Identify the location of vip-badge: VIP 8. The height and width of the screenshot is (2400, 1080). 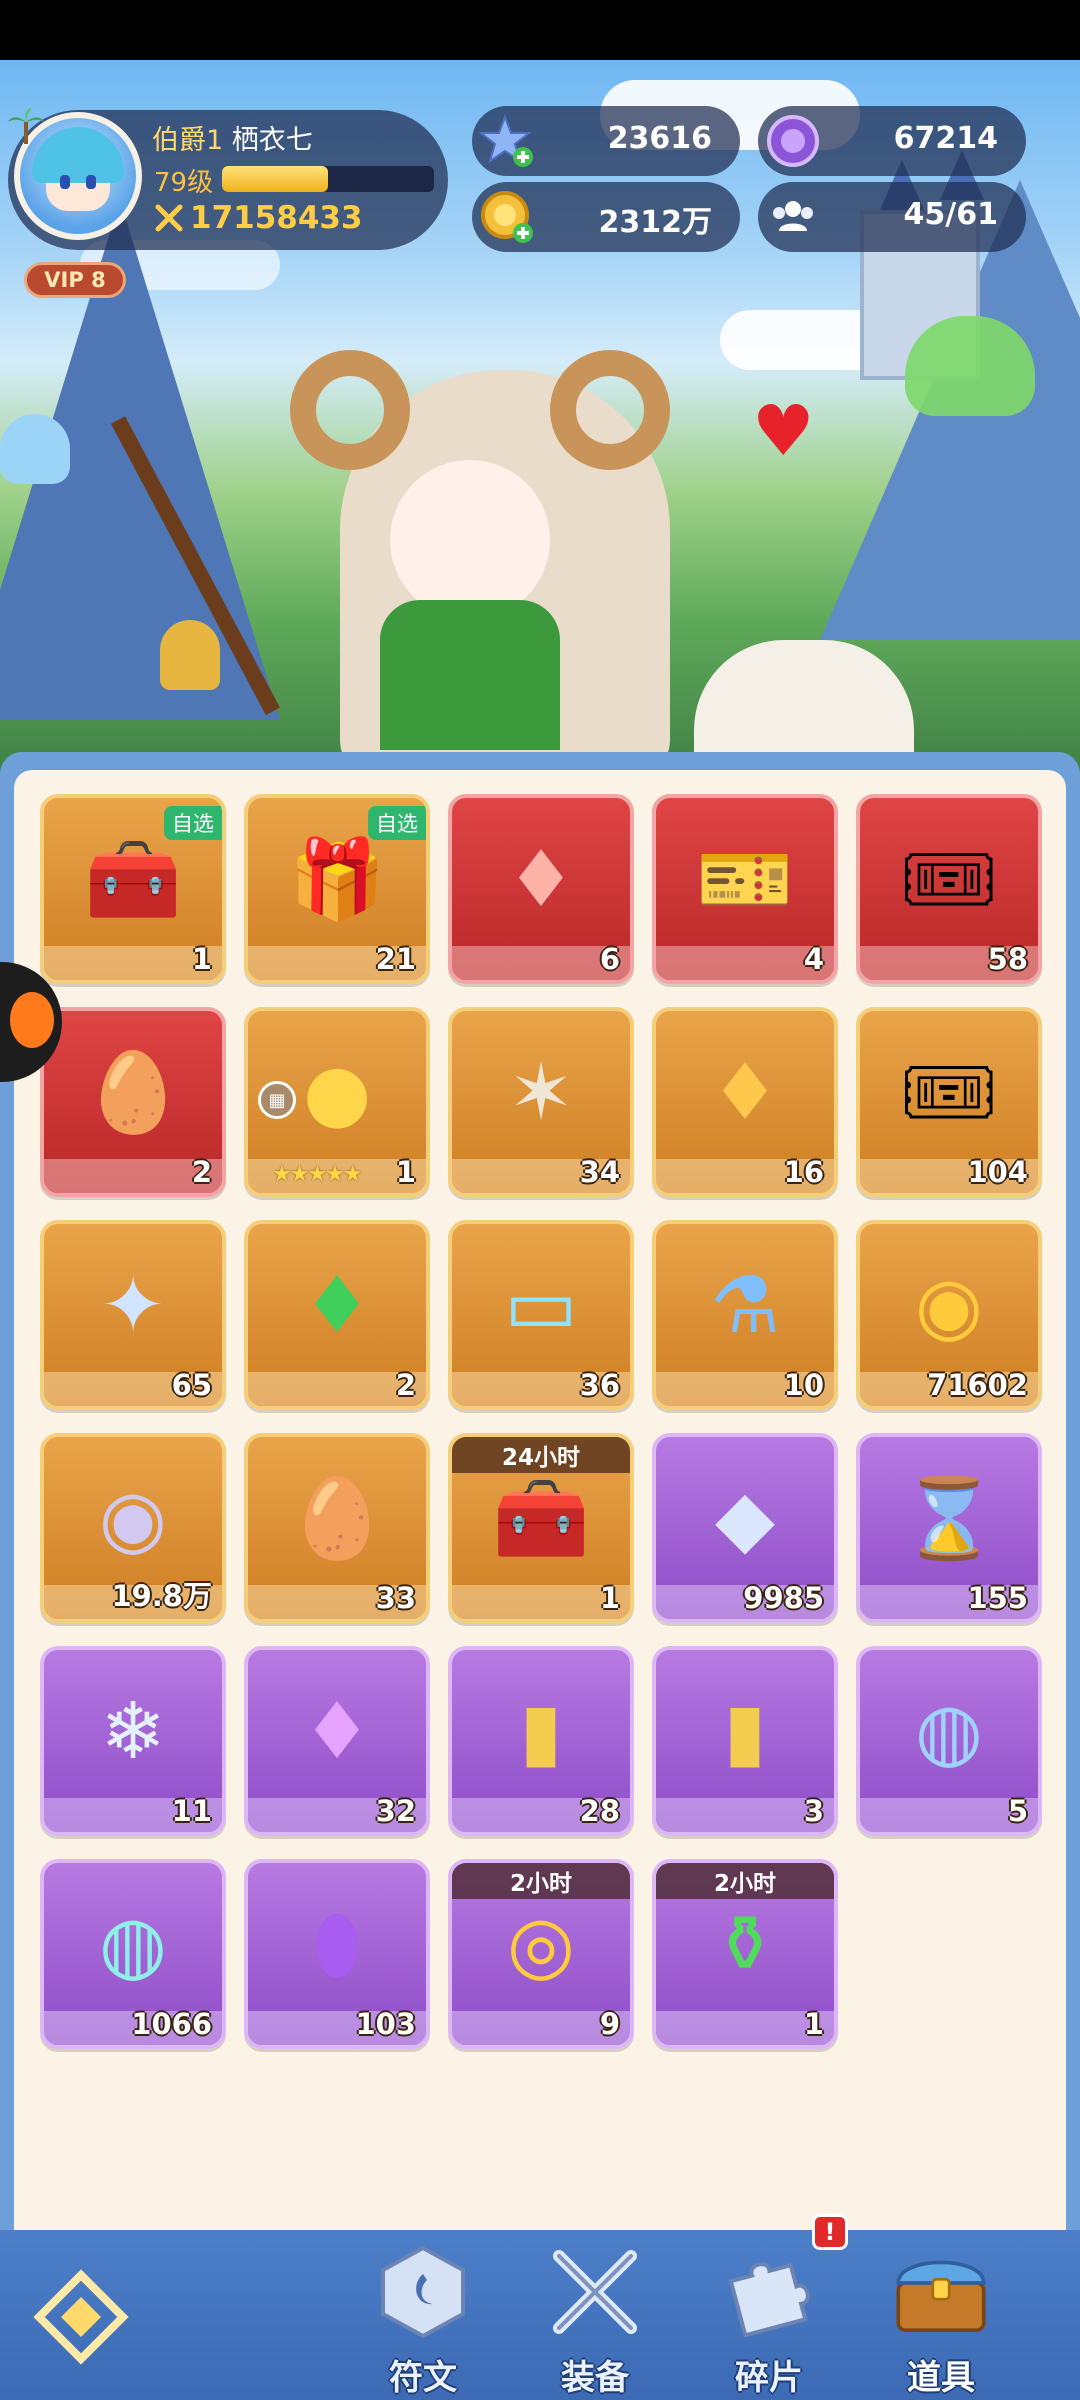
(75, 280).